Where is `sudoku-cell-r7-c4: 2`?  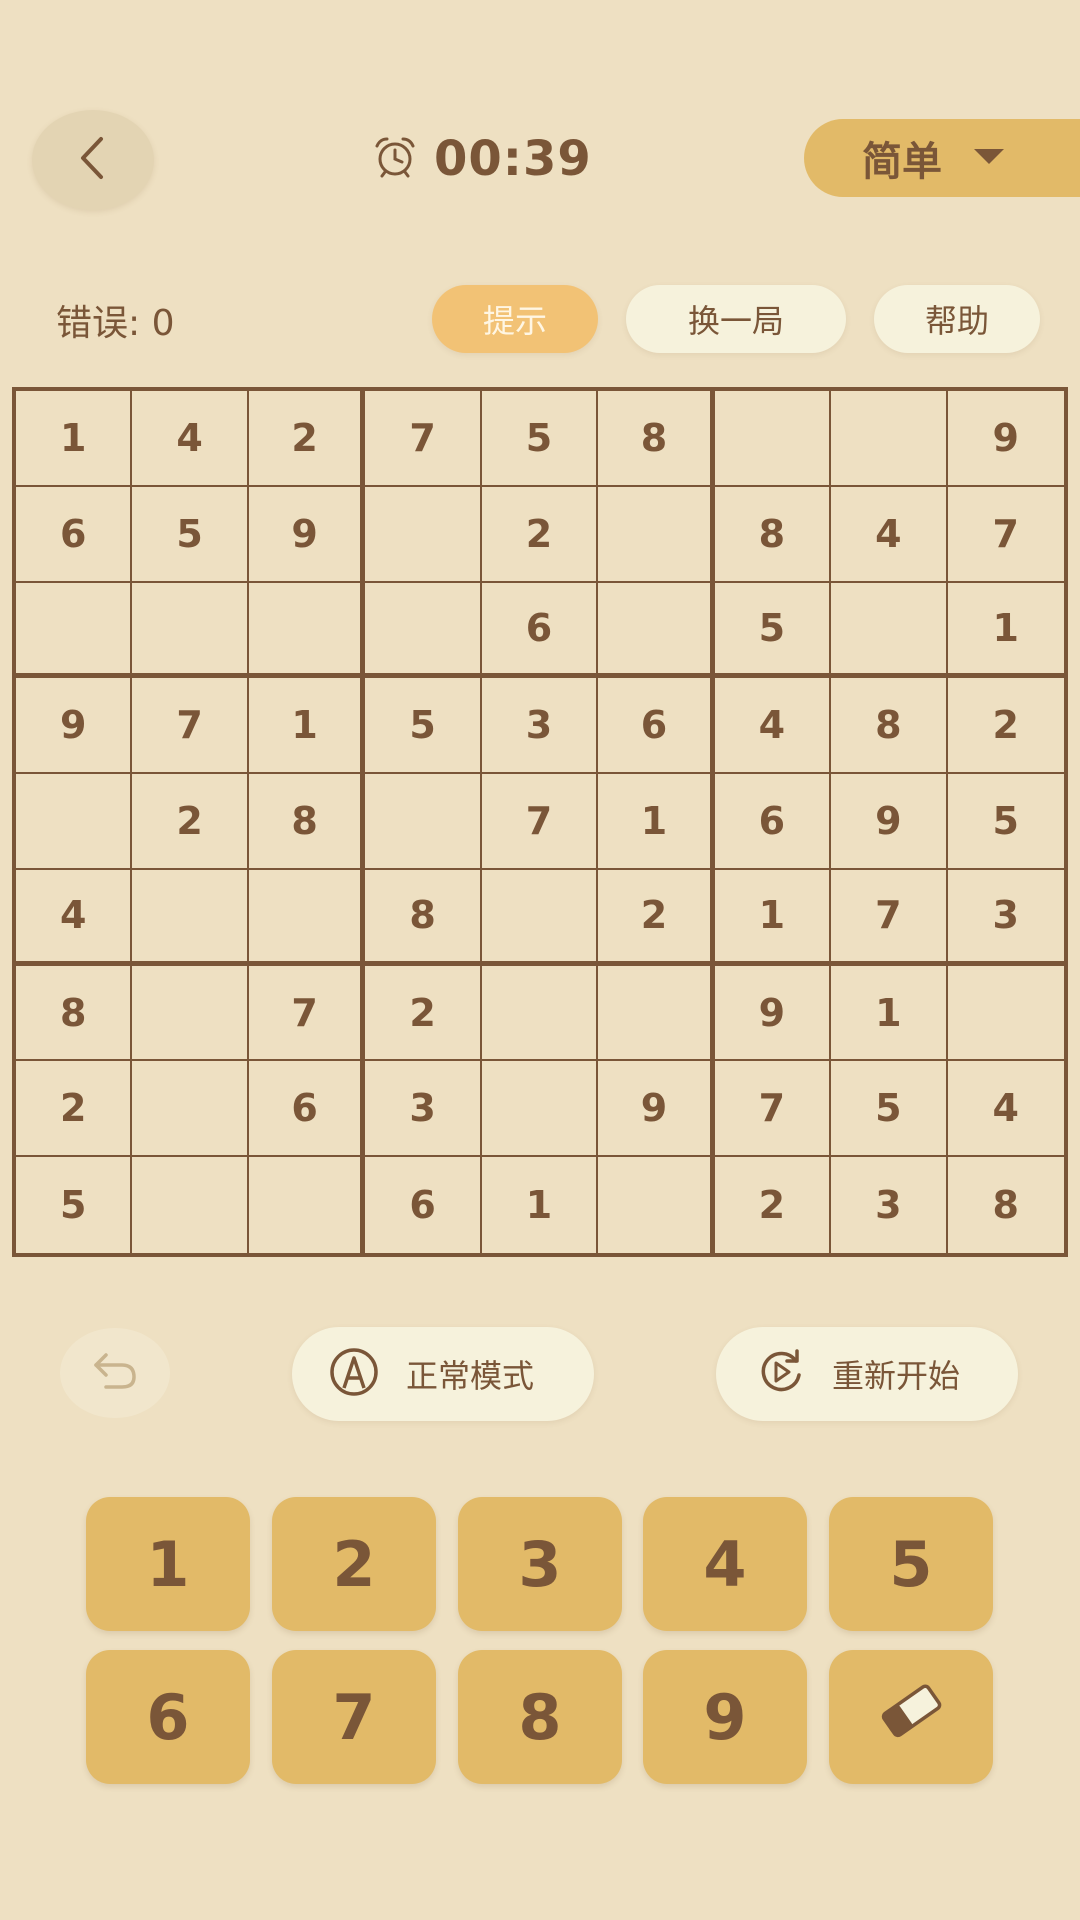 sudoku-cell-r7-c4: 2 is located at coordinates (423, 1013).